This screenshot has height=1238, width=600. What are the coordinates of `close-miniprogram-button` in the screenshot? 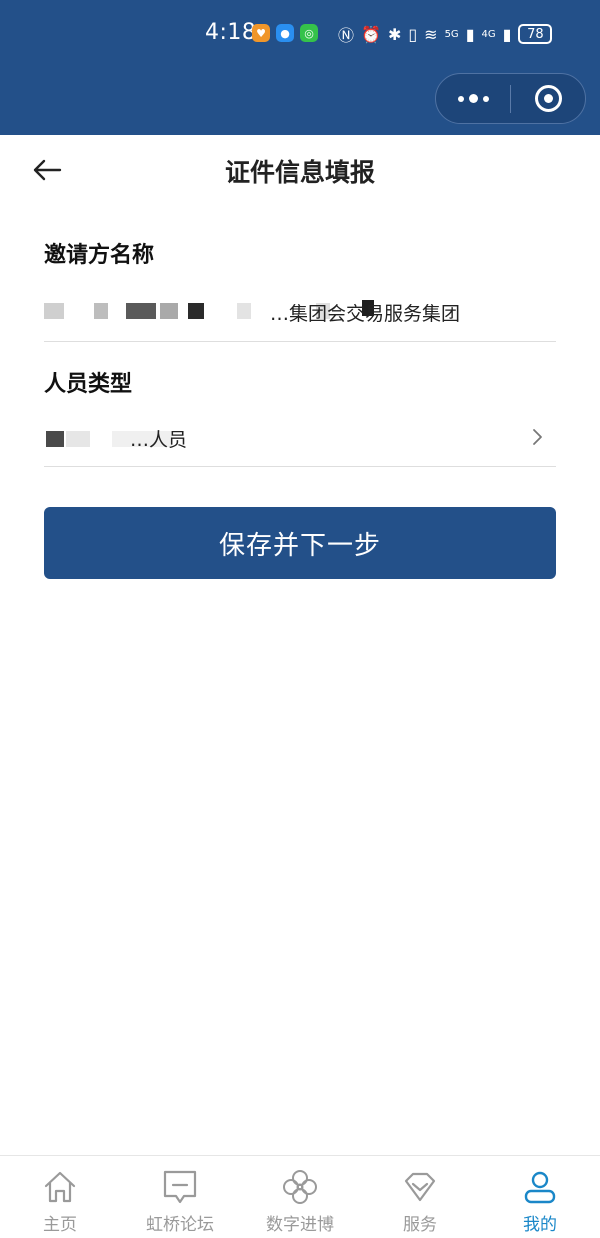 It's located at (548, 98).